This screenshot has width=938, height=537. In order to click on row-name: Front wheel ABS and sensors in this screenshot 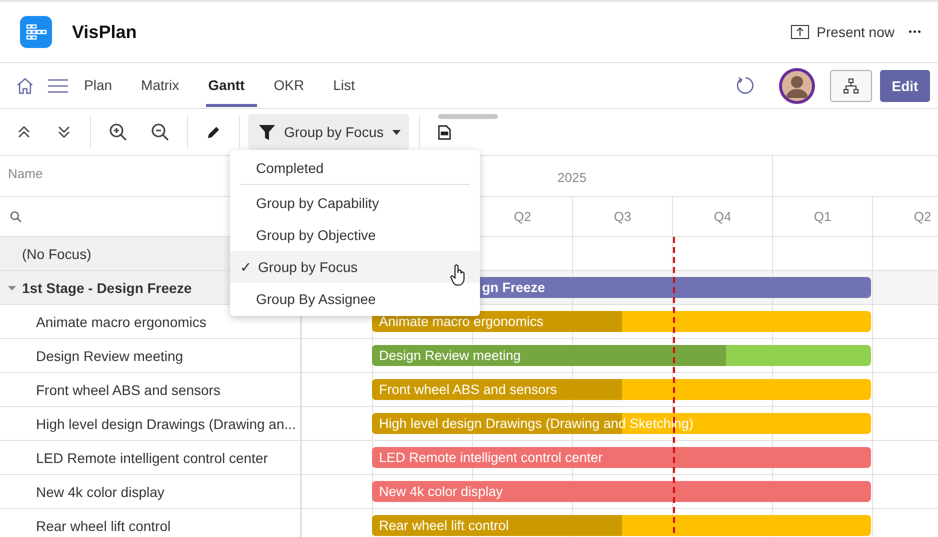, I will do `click(127, 390)`.